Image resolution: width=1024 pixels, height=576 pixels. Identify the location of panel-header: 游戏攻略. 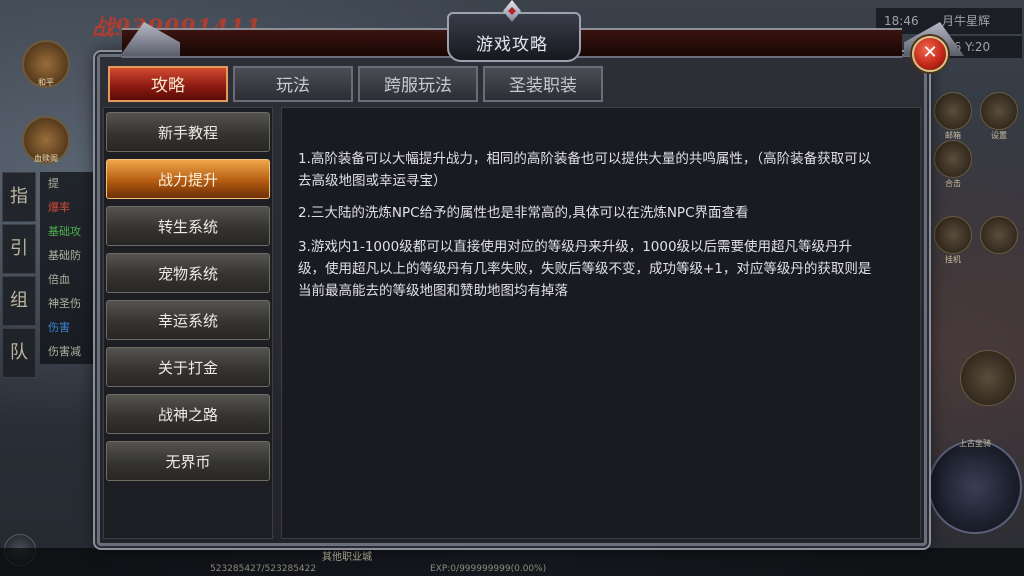
(512, 31).